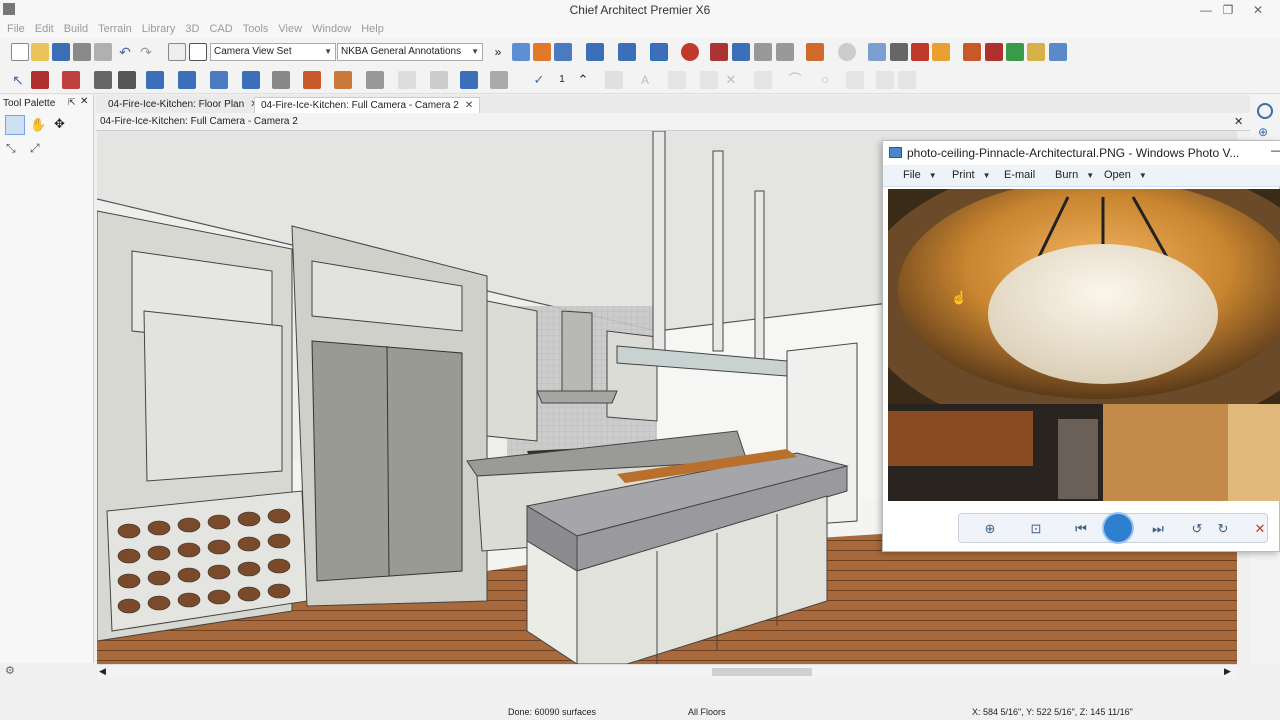  I want to click on camera-icon, so click(595, 52).